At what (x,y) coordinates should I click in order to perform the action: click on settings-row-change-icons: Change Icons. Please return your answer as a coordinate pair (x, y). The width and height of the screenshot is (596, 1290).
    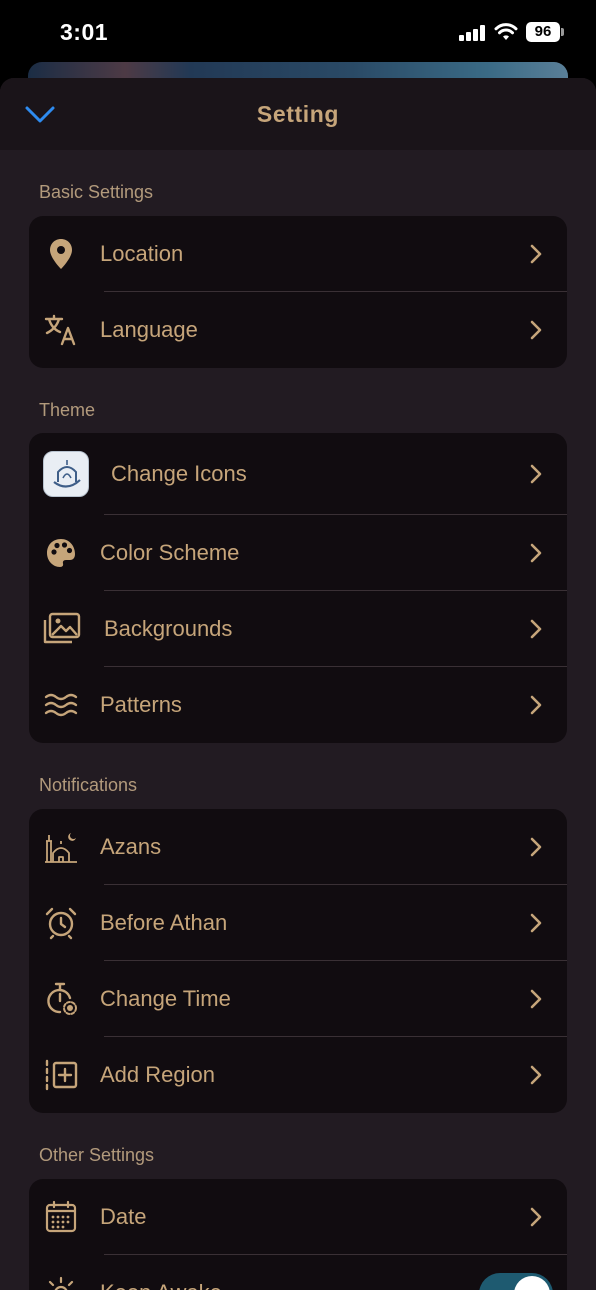
    Looking at the image, I should click on (298, 474).